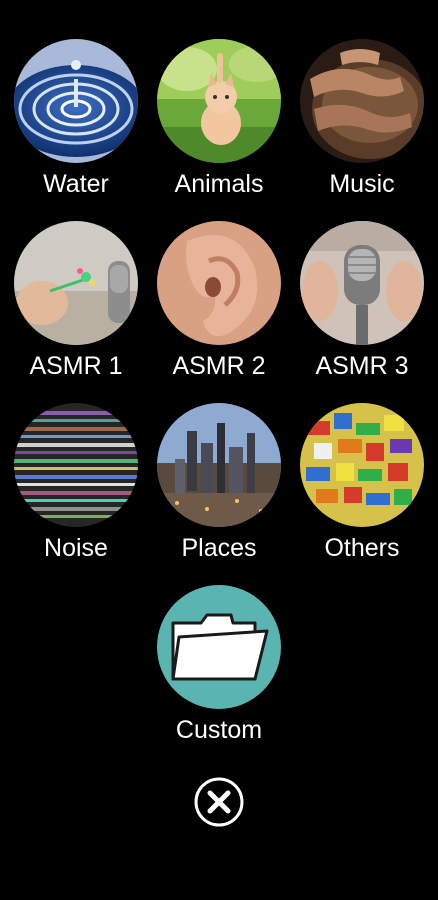 This screenshot has width=438, height=900. Describe the element at coordinates (219, 548) in the screenshot. I see `category-label: Places` at that location.